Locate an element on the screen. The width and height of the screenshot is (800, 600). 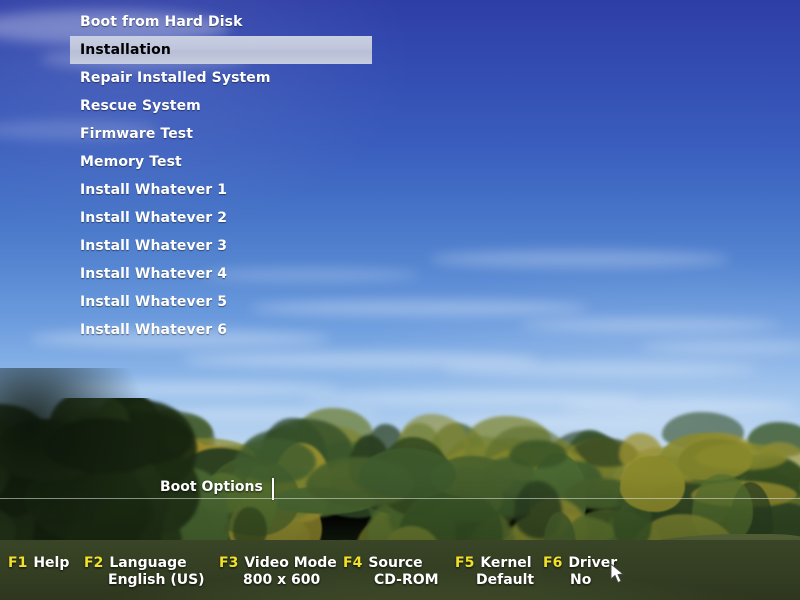
boot-menu-item: Rescue System is located at coordinates (221, 106).